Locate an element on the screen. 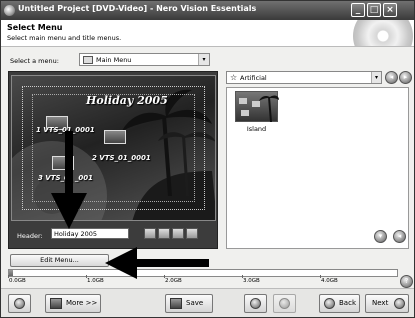 This screenshot has width=415, height=318. shadow-button is located at coordinates (178, 233).